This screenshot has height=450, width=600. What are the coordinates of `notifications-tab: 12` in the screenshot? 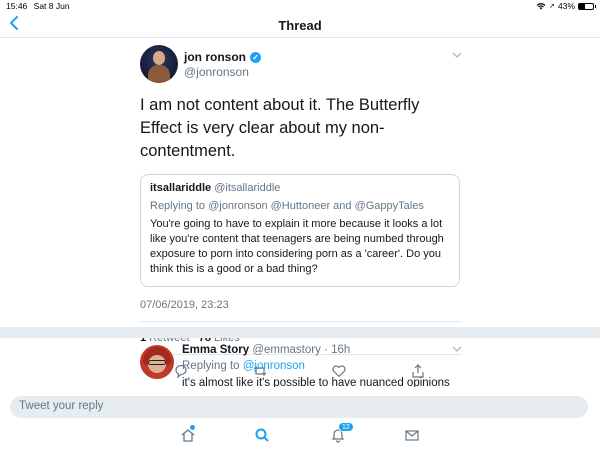 It's located at (342, 432).